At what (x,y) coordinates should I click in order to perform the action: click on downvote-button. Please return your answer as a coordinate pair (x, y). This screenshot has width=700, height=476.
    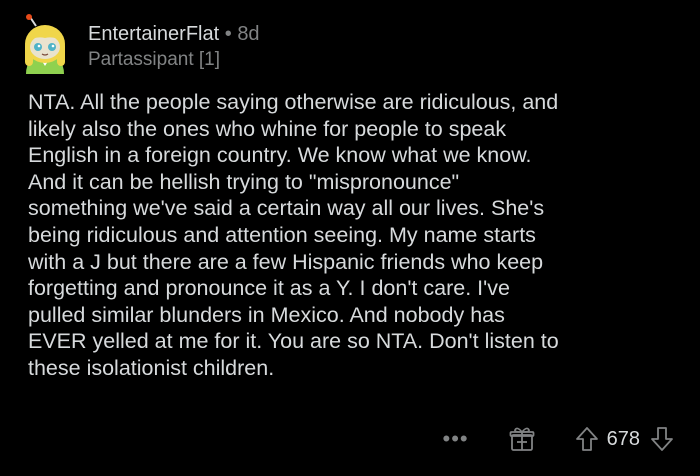
    Looking at the image, I should click on (662, 439).